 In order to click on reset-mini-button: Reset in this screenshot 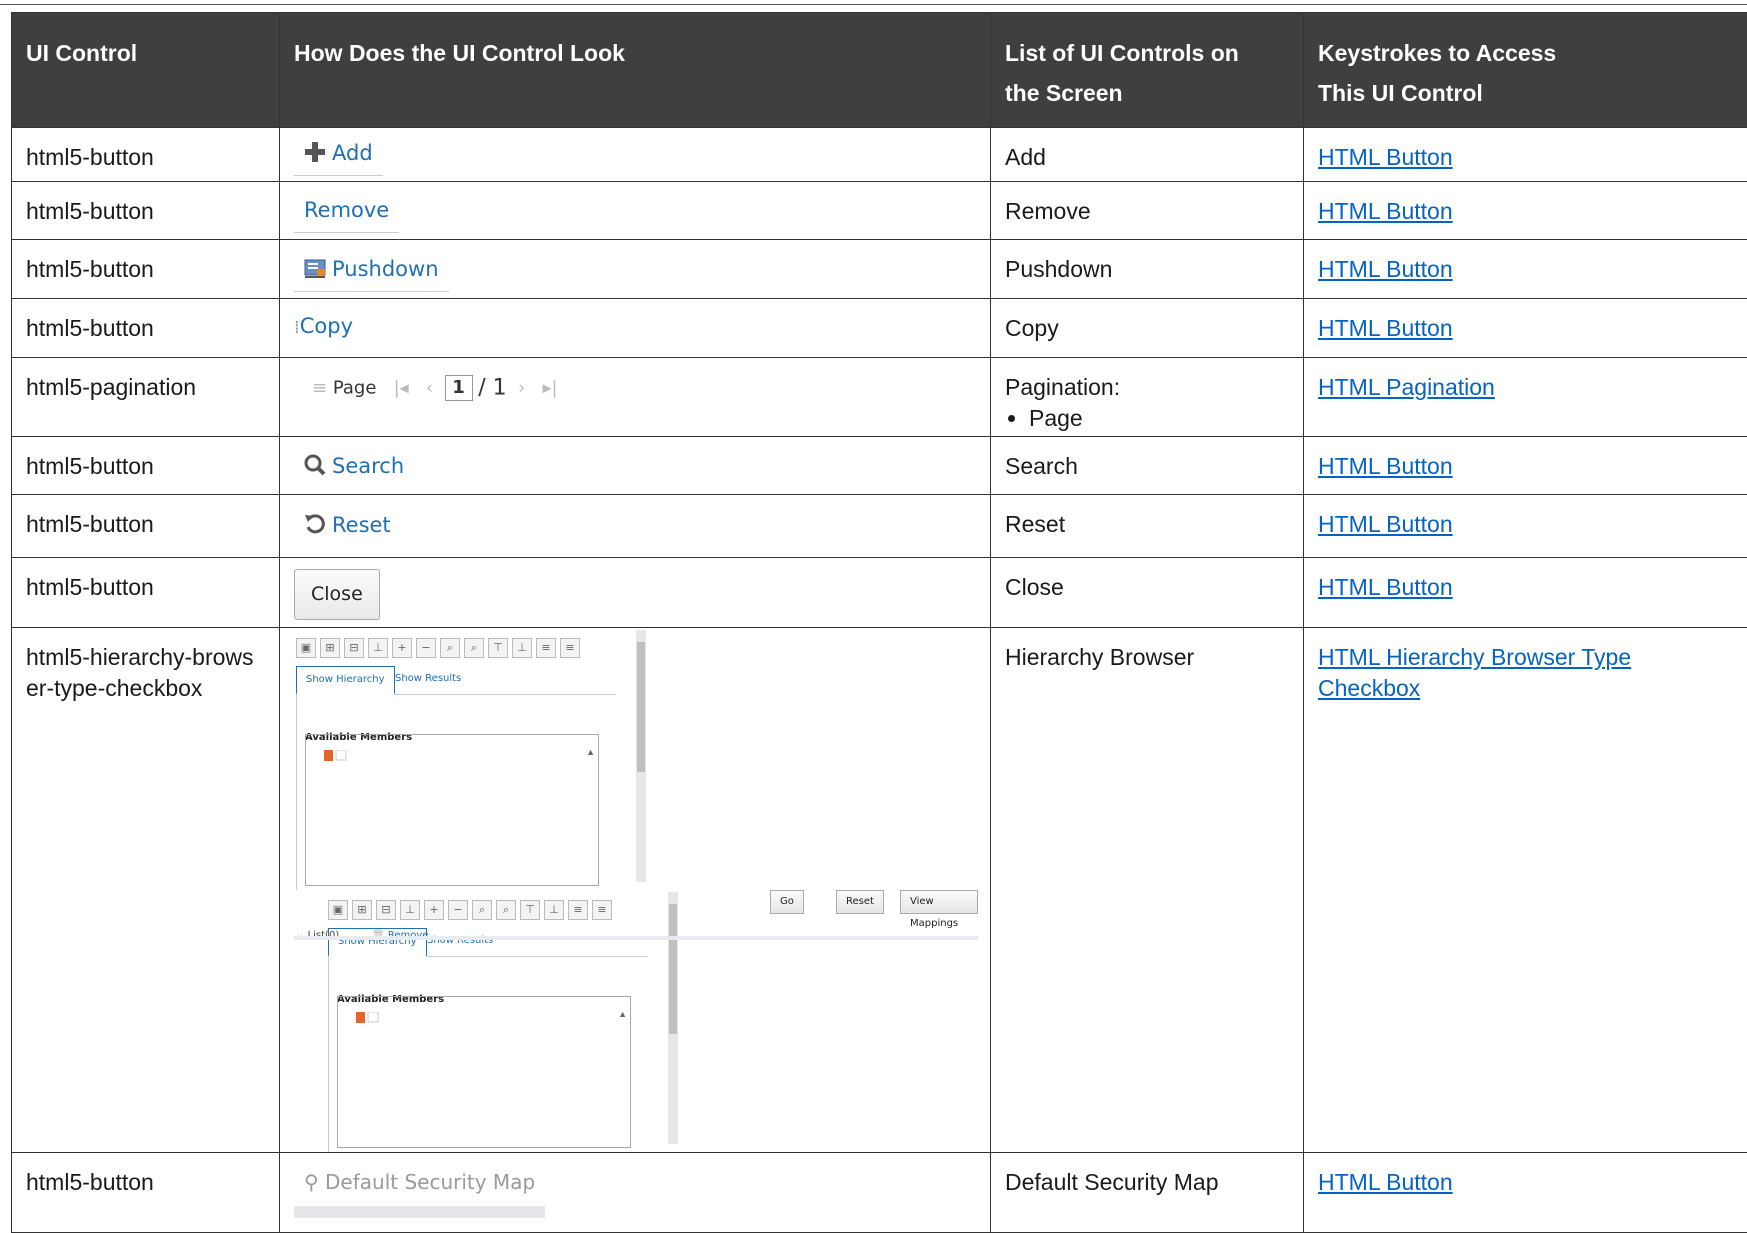, I will do `click(860, 902)`.